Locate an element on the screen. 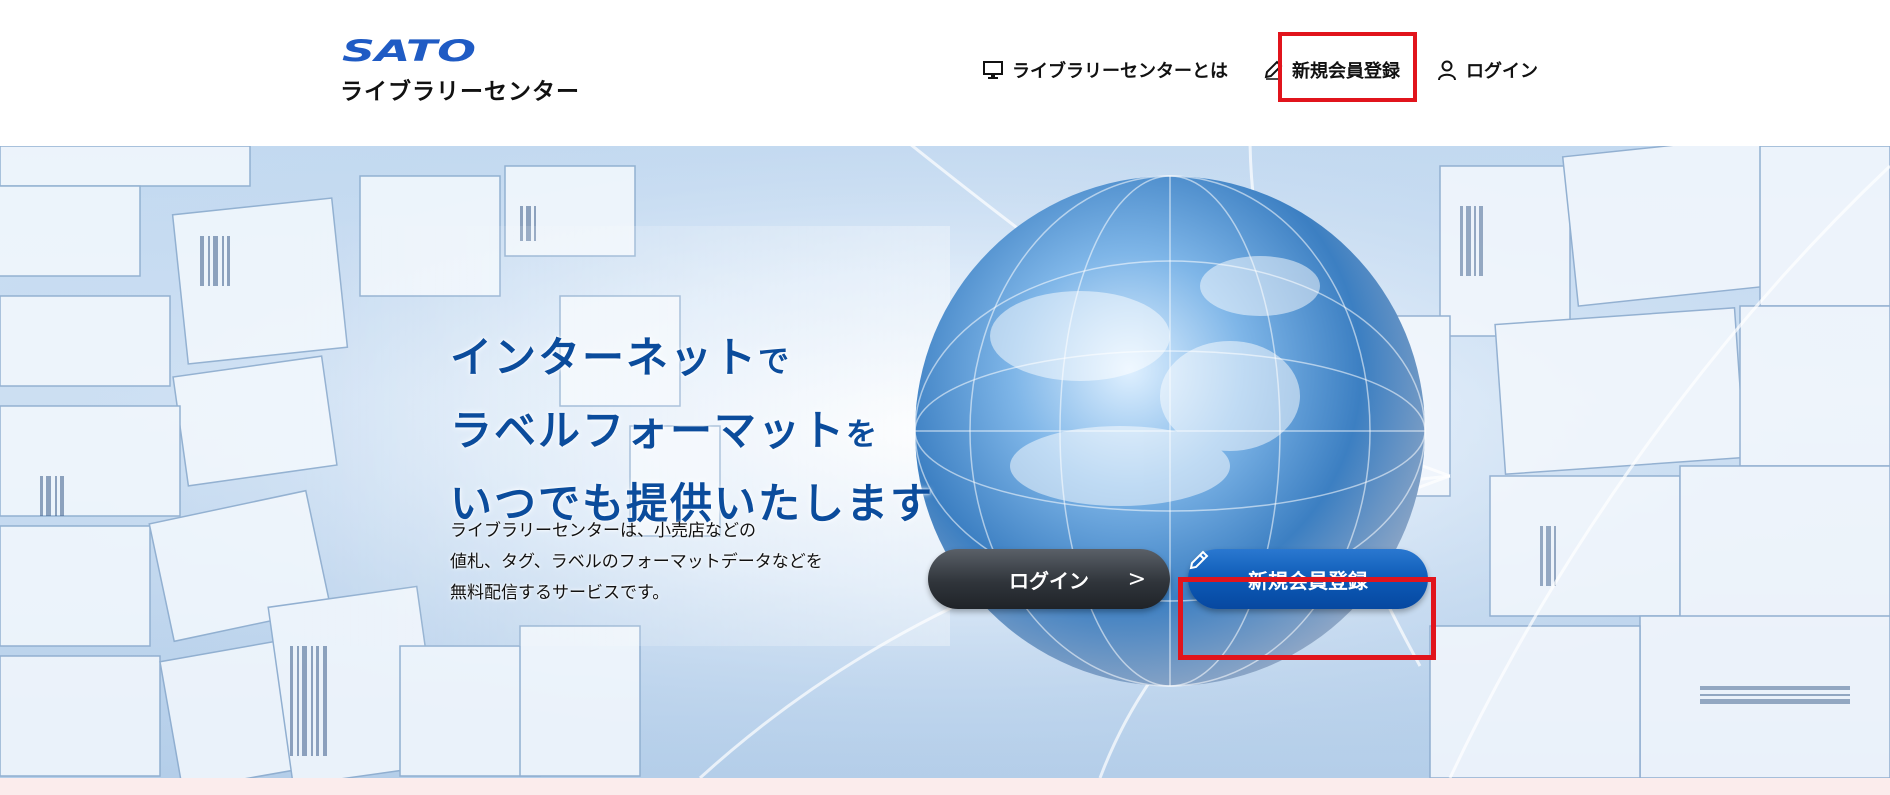 Image resolution: width=1890 pixels, height=795 pixels. chevron-right-icon: > is located at coordinates (1136, 579).